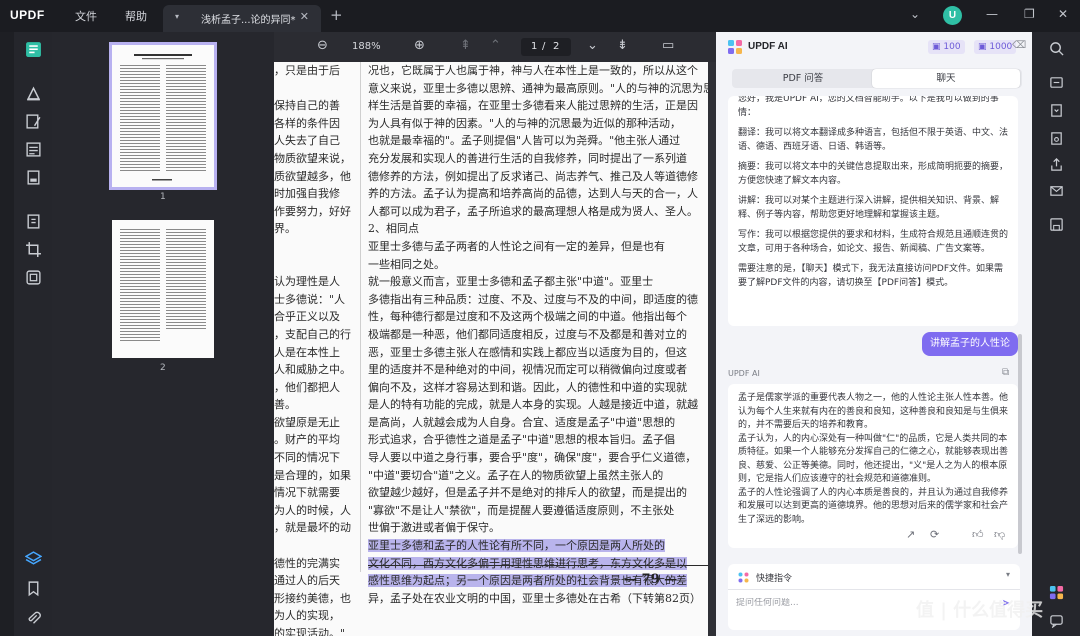  I want to click on text-line, so click(314, 89).